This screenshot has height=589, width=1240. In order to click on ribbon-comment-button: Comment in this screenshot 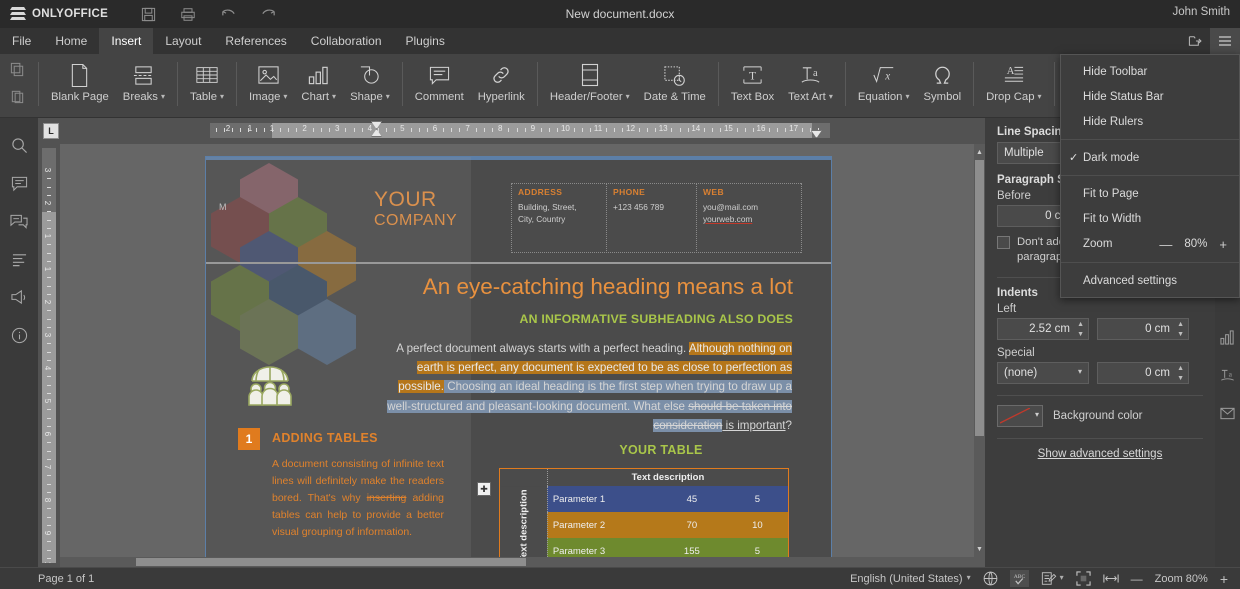, I will do `click(439, 84)`.